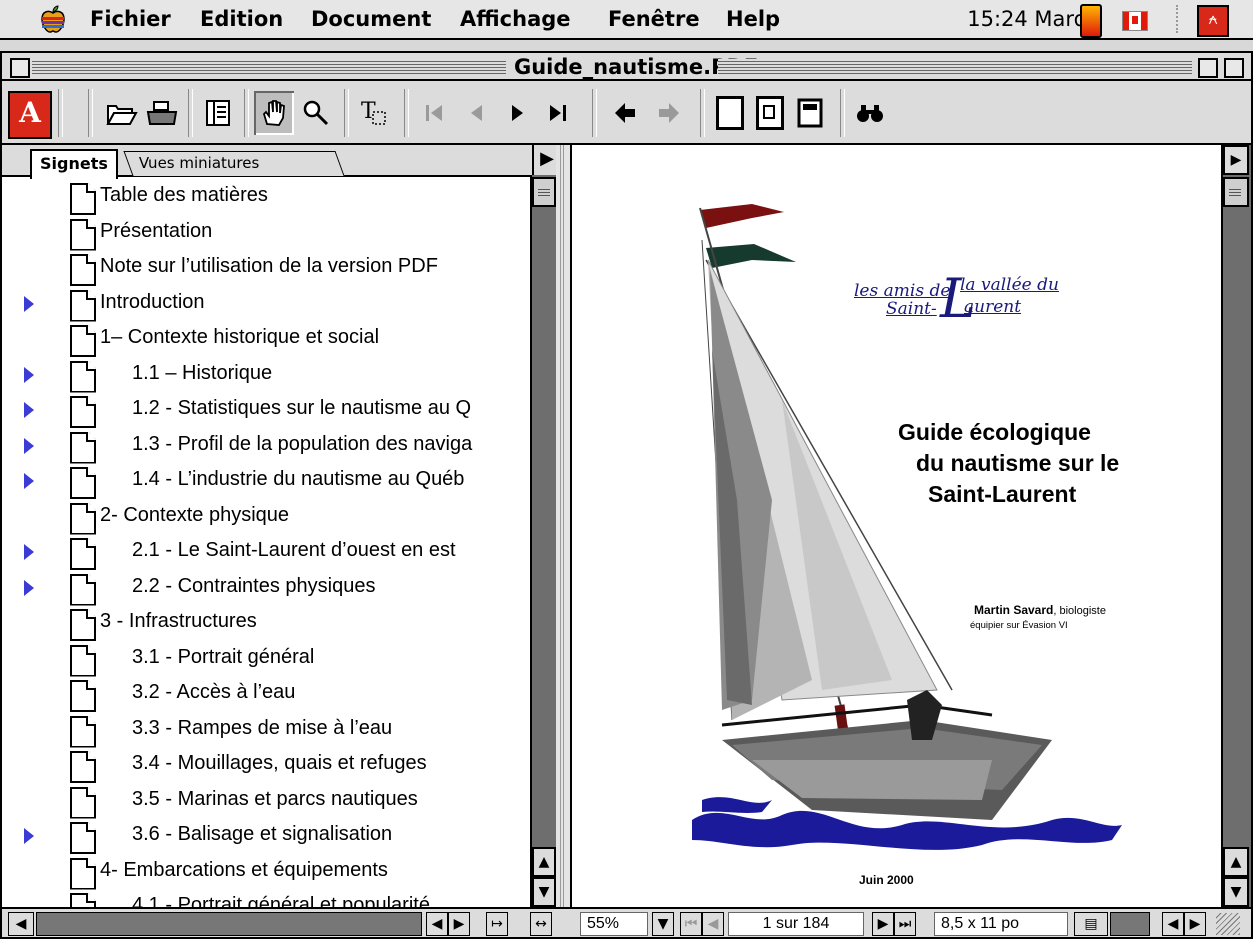 This screenshot has width=1253, height=939. I want to click on menu-clock: 15:24 Mard, so click(1027, 19).